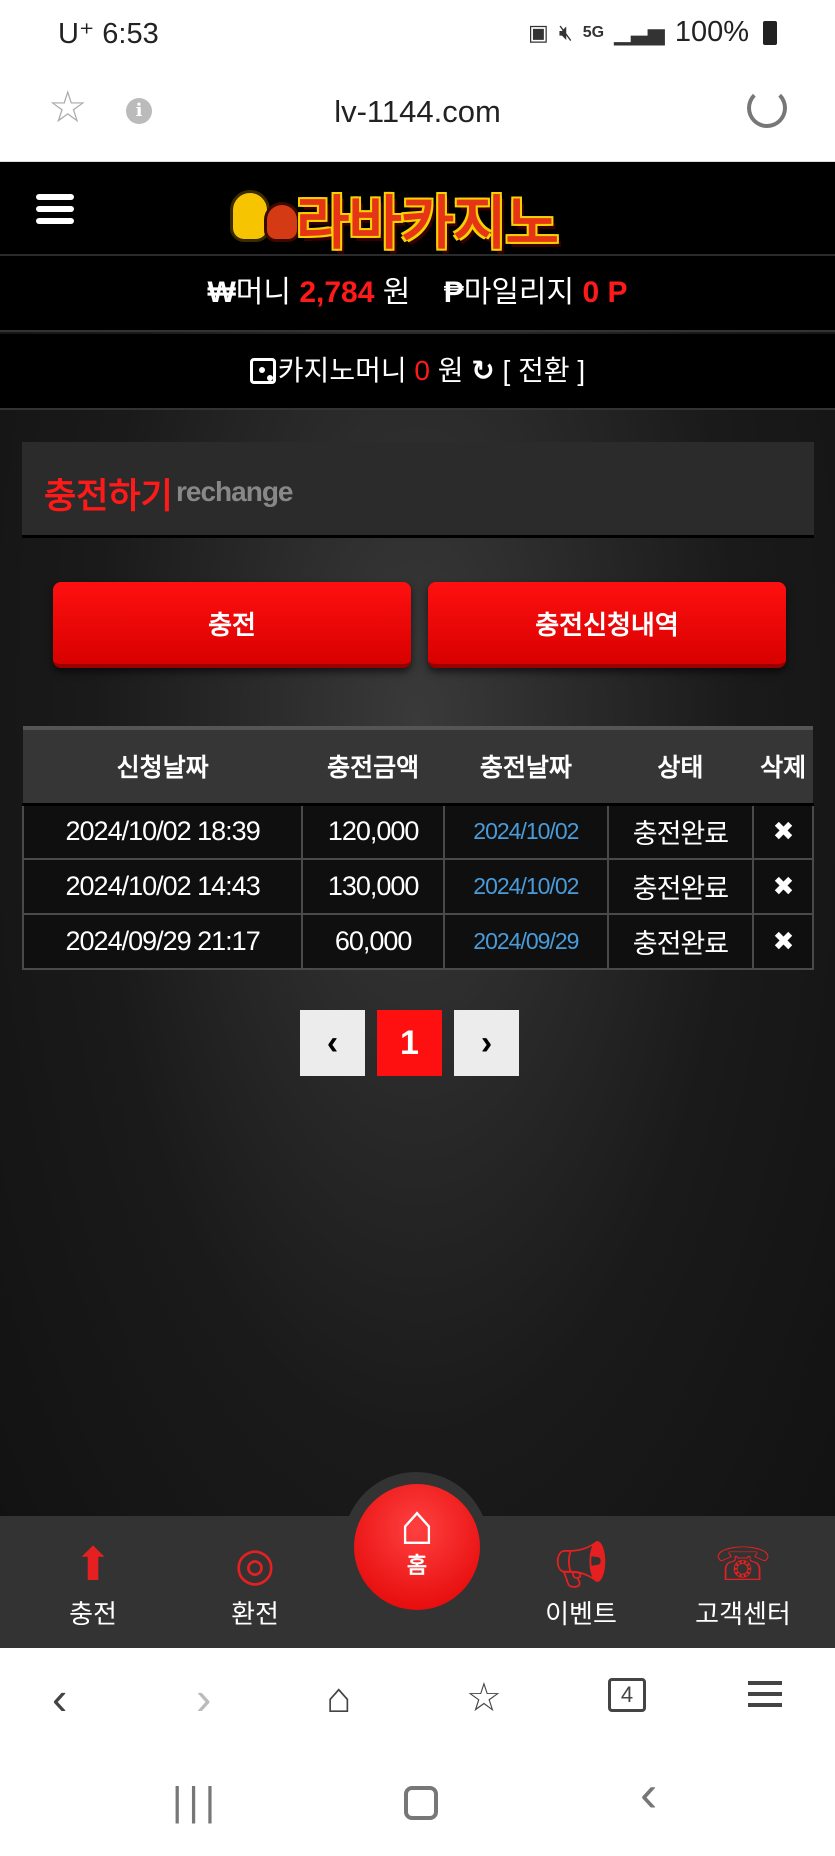  Describe the element at coordinates (422, 370) in the screenshot. I see `casino-money-value: 0` at that location.